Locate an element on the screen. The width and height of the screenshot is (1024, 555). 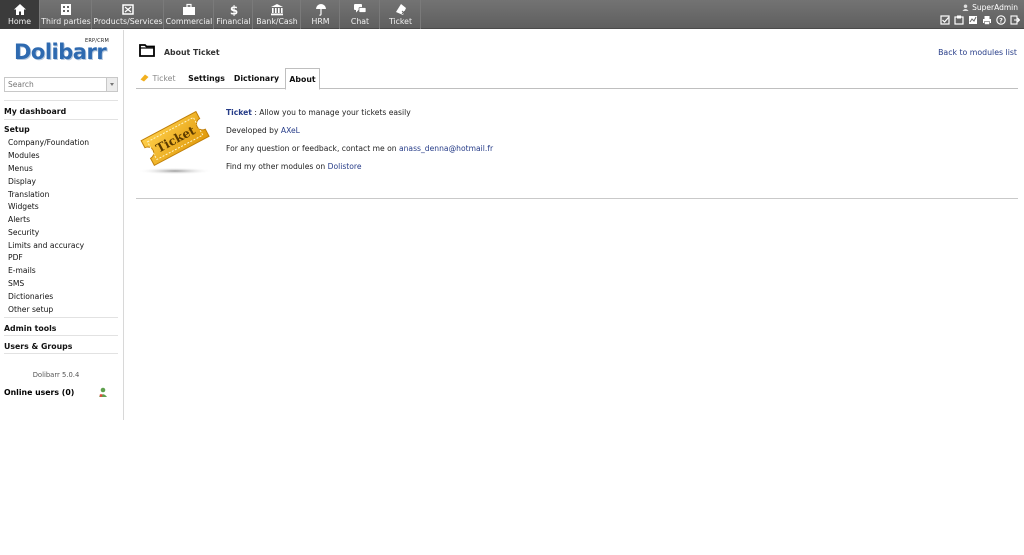
print-icon is located at coordinates (987, 20).